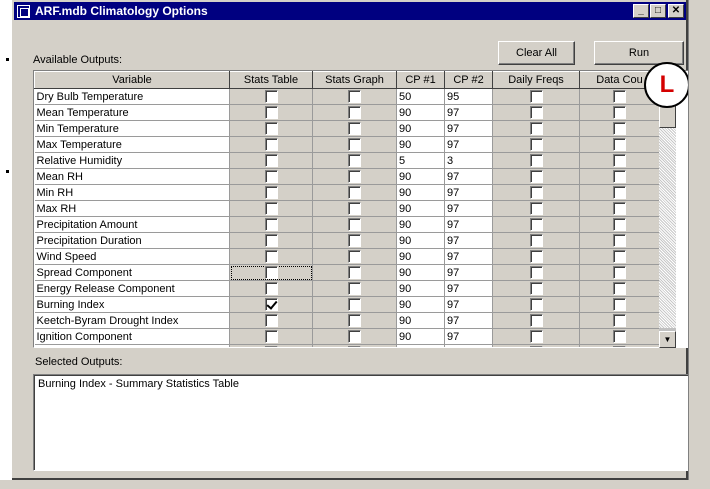 The height and width of the screenshot is (489, 710). I want to click on cp1-cell: 5, so click(420, 160).